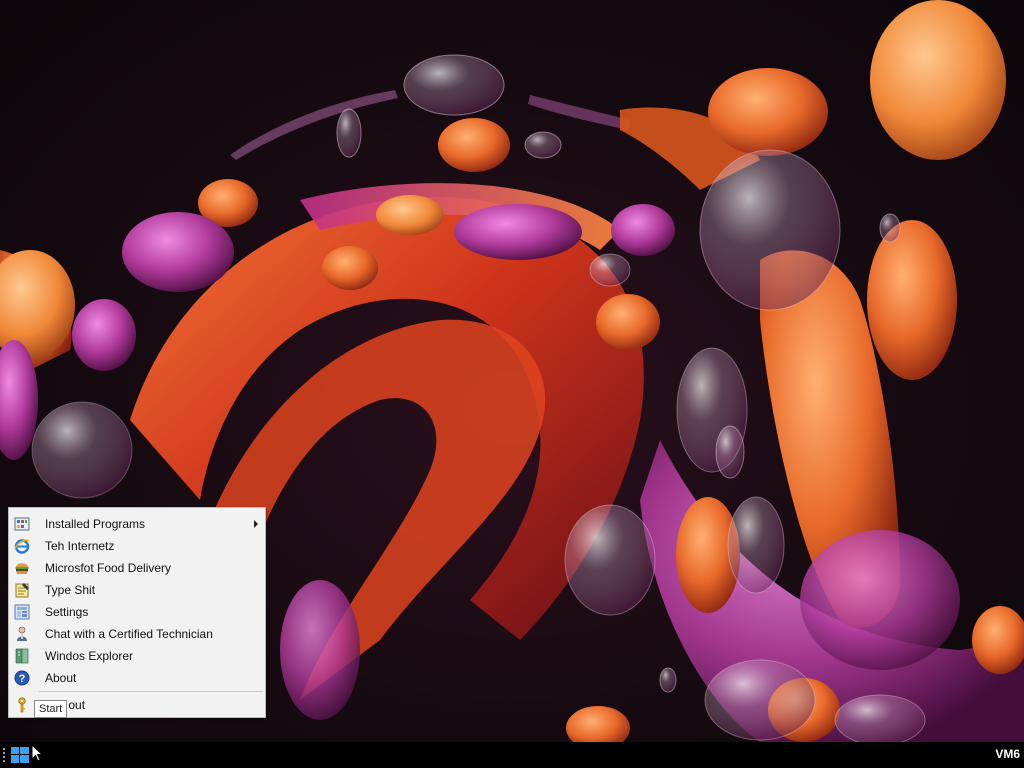  What do you see at coordinates (22, 590) in the screenshot?
I see `notepad-icon` at bounding box center [22, 590].